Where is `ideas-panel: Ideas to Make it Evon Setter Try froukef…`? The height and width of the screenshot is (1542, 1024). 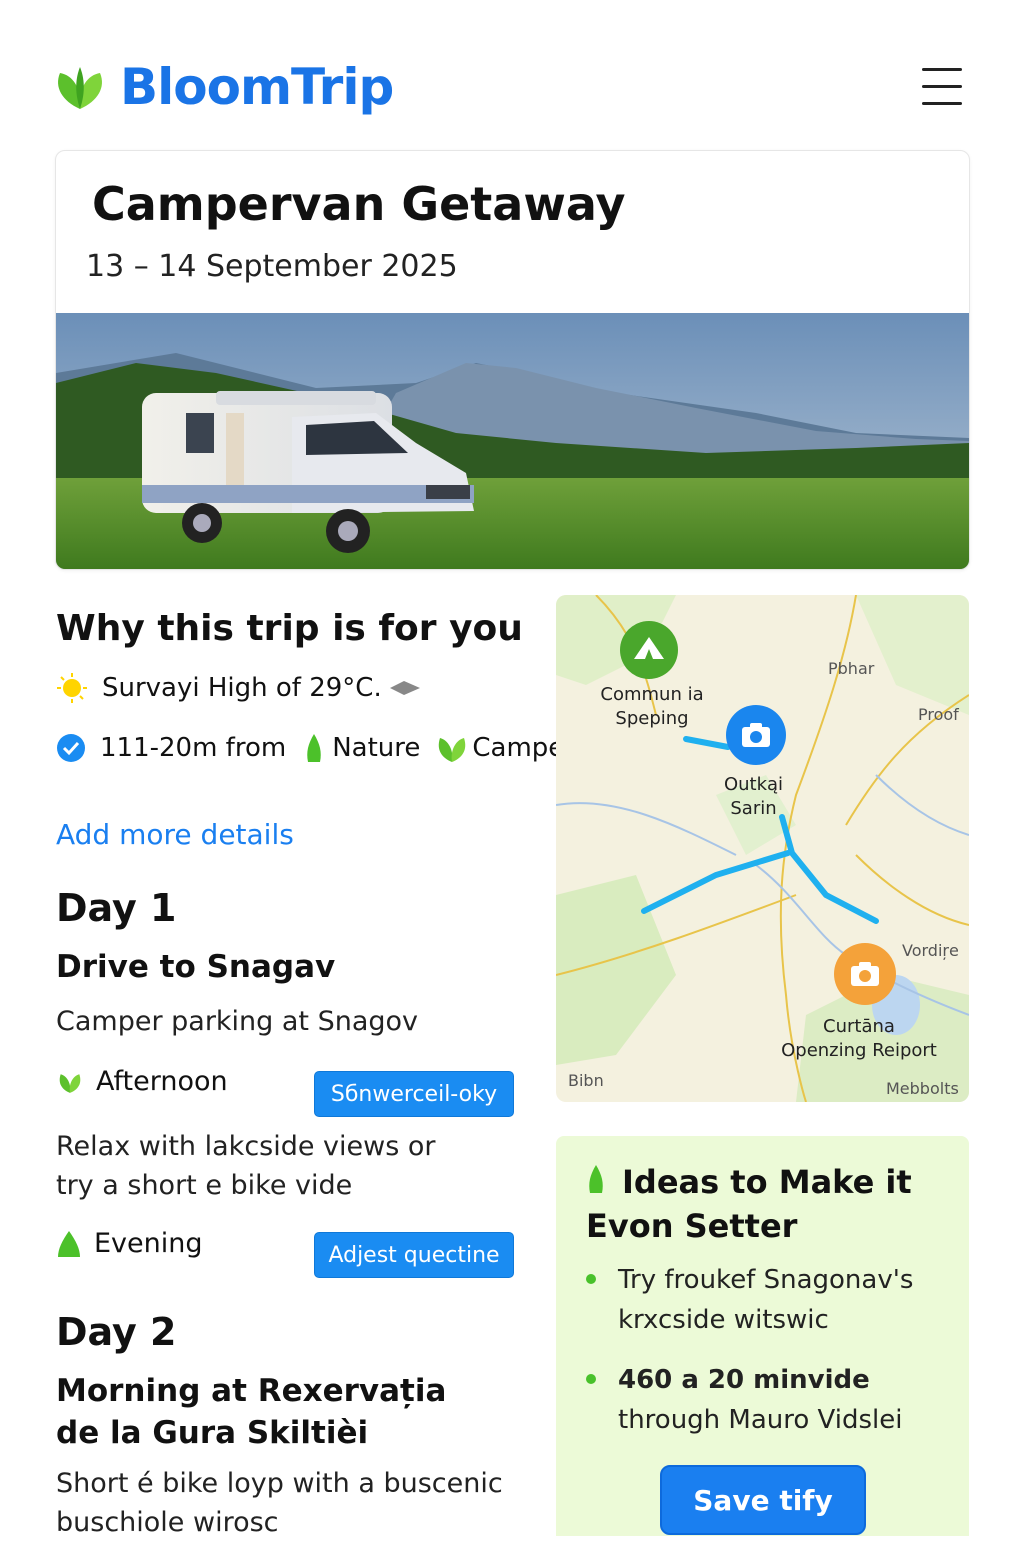
ideas-panel: Ideas to Make it Evon Setter Try froukef… is located at coordinates (762, 1336).